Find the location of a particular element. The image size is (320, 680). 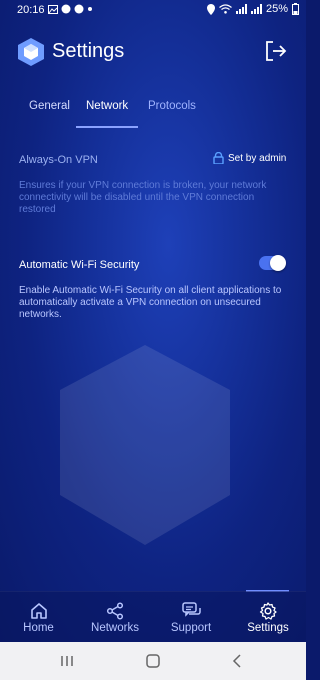

set-by-admin-label: Set by admin is located at coordinates (257, 158).